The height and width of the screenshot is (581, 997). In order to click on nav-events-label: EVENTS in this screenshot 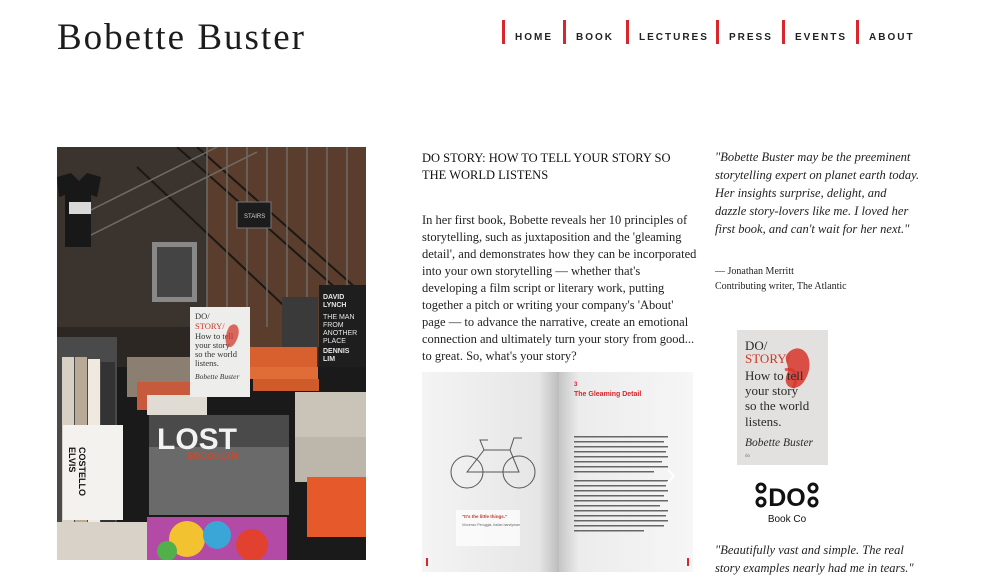, I will do `click(821, 37)`.